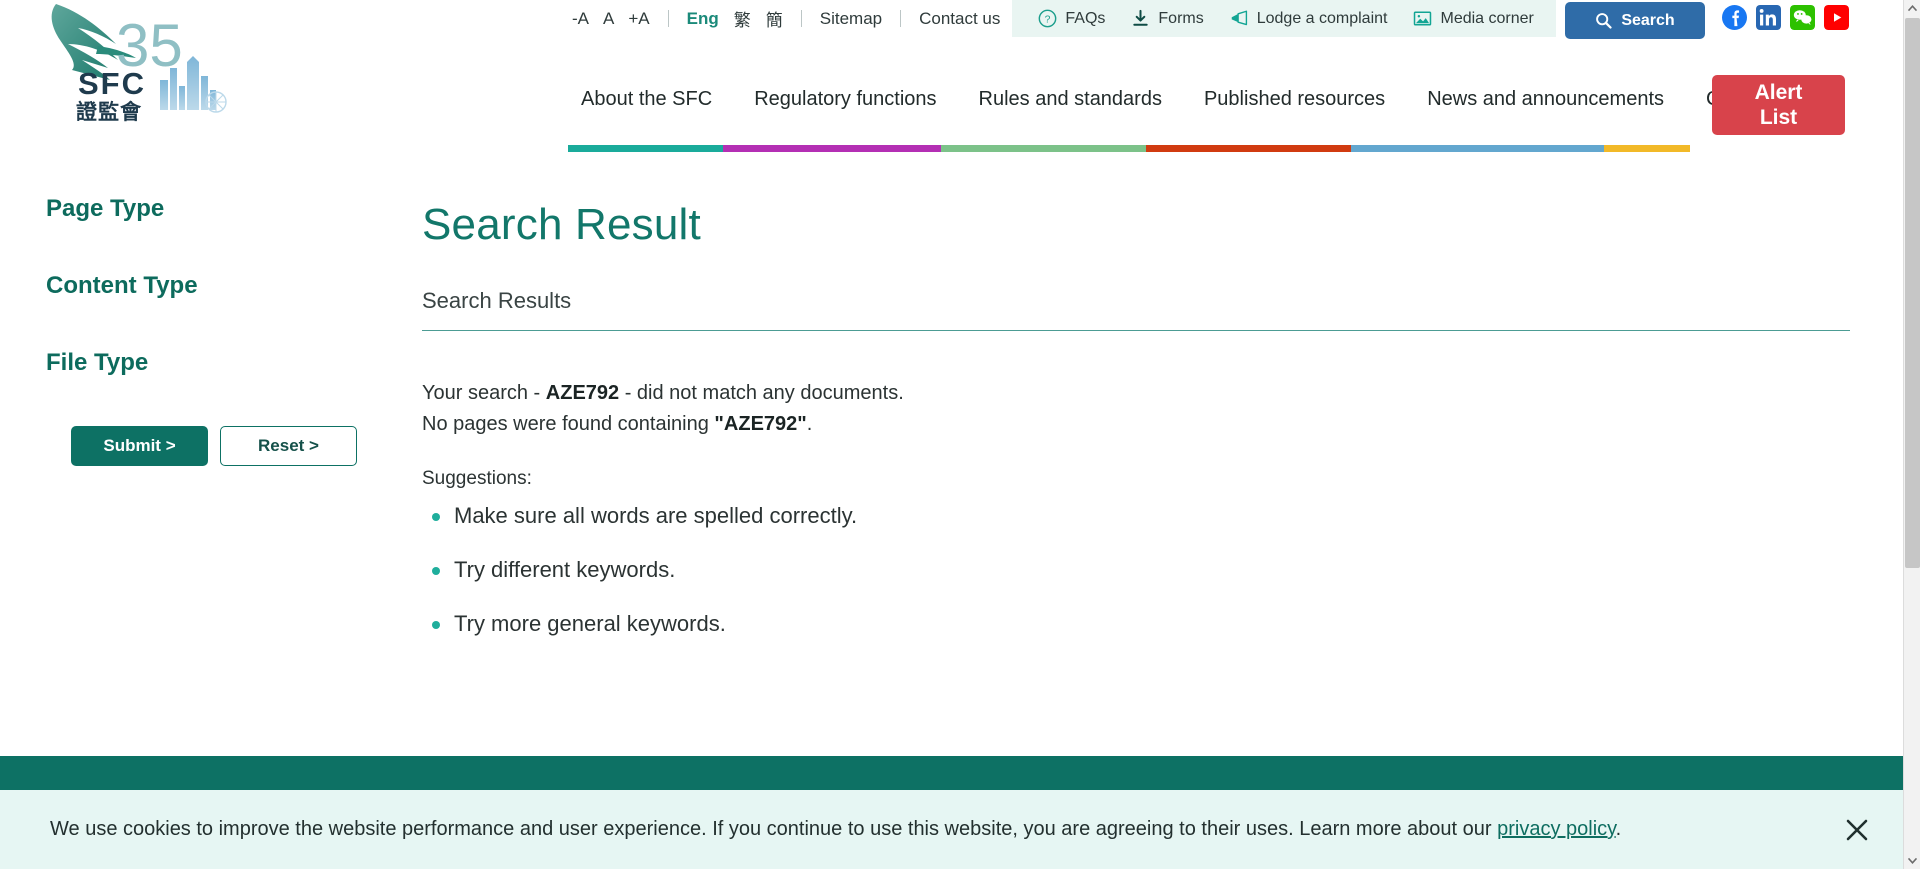 Image resolution: width=1920 pixels, height=869 pixels. What do you see at coordinates (1778, 117) in the screenshot?
I see `alert-list-label-line2: List` at bounding box center [1778, 117].